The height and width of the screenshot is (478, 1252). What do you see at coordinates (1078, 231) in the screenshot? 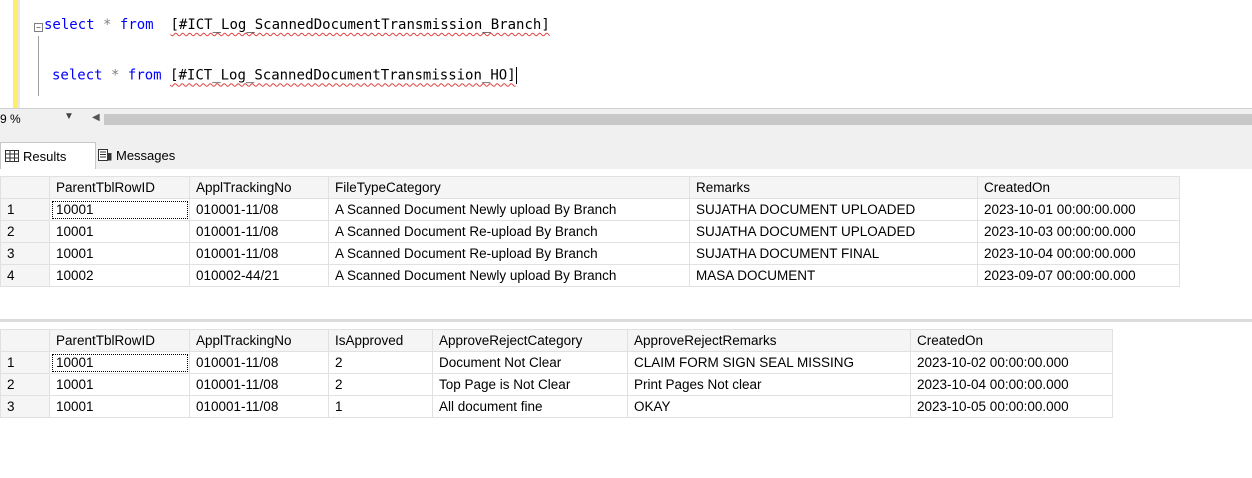
I see `table-cell: 2023-10-03 00:00:00.000` at bounding box center [1078, 231].